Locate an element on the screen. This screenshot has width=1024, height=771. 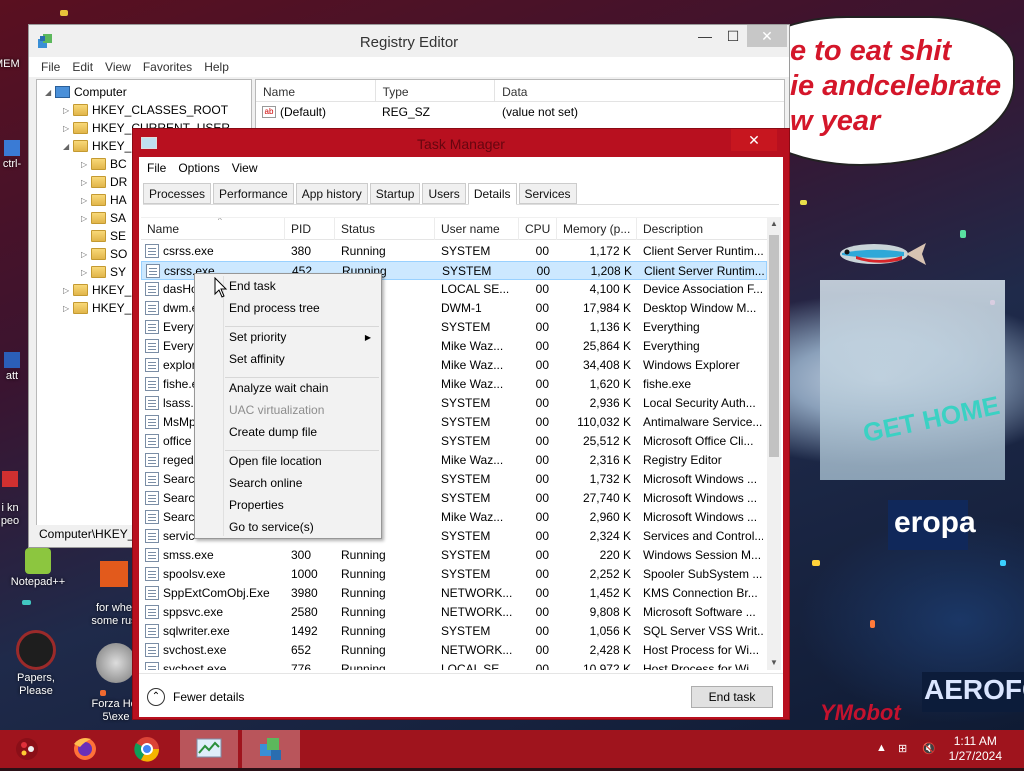
desktop-icon-papers-please: Papers, Please is located at coordinates (36, 664).